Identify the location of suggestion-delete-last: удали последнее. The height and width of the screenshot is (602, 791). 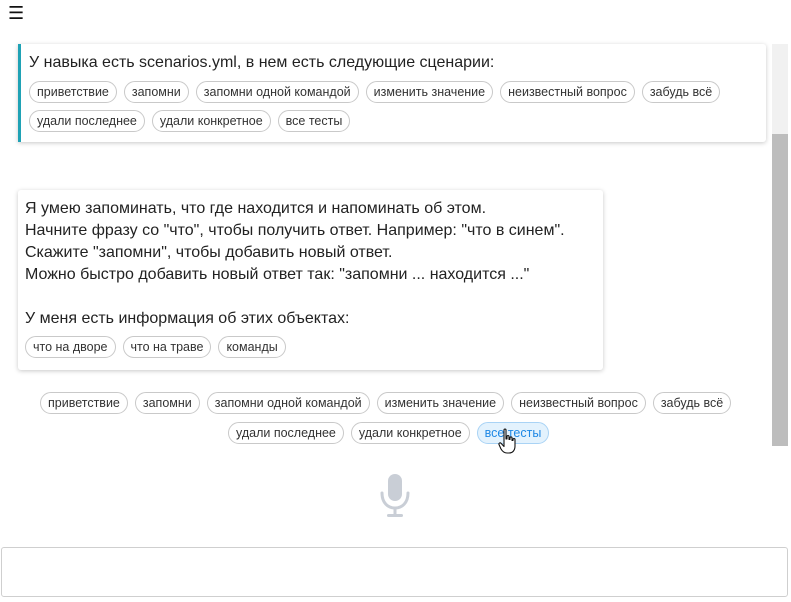
(286, 433).